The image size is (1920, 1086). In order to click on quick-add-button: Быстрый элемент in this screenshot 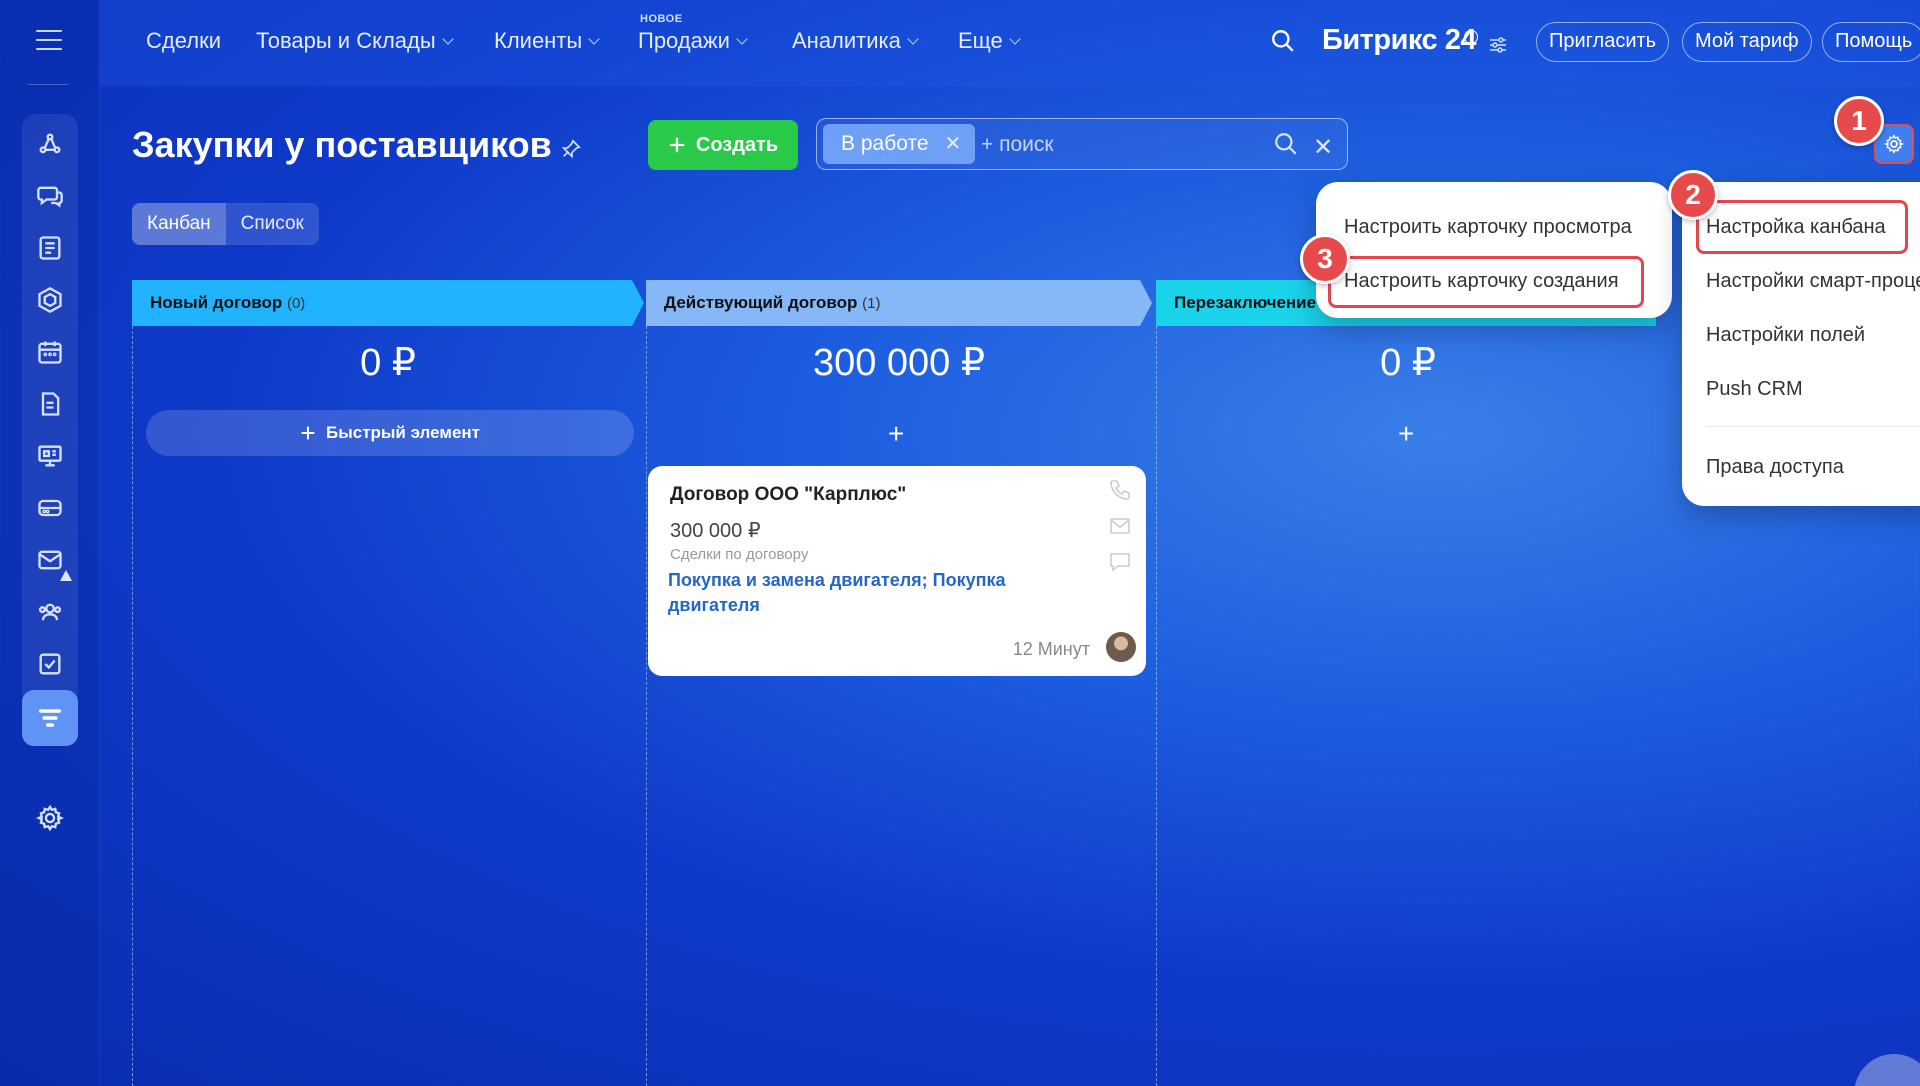, I will do `click(390, 433)`.